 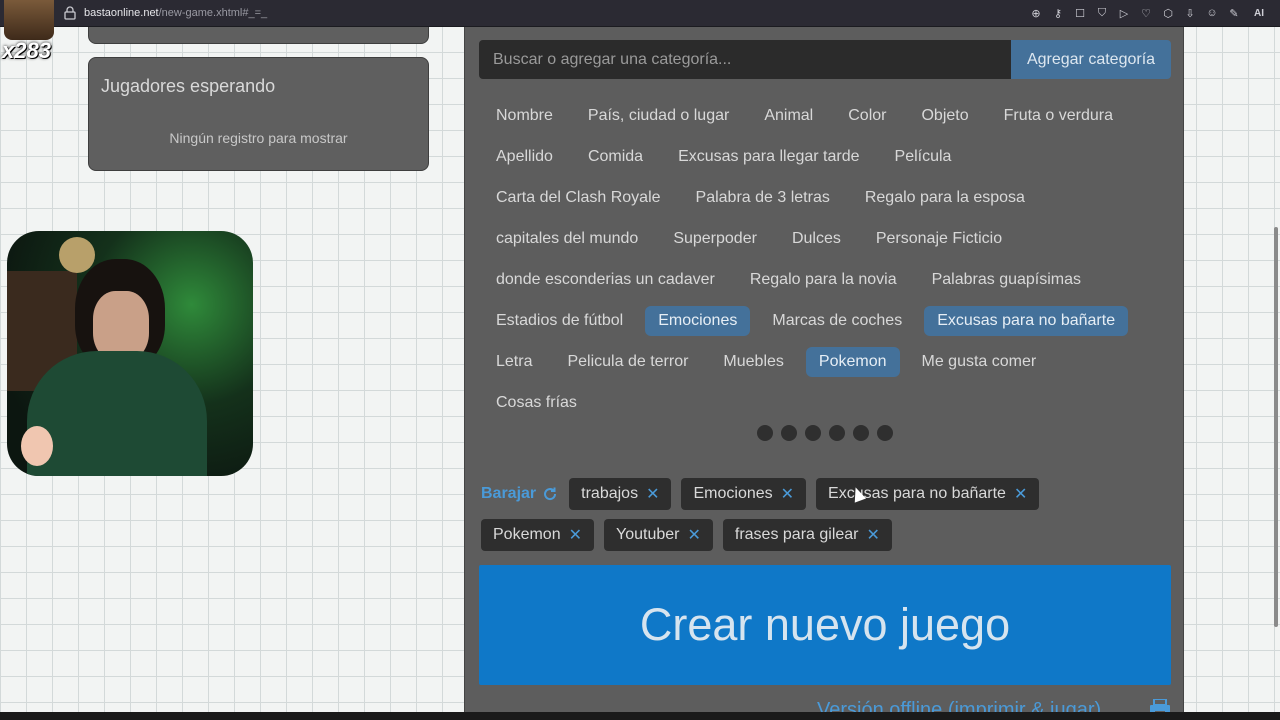 I want to click on selected-category-tag: trabajos ✕, so click(x=620, y=493).